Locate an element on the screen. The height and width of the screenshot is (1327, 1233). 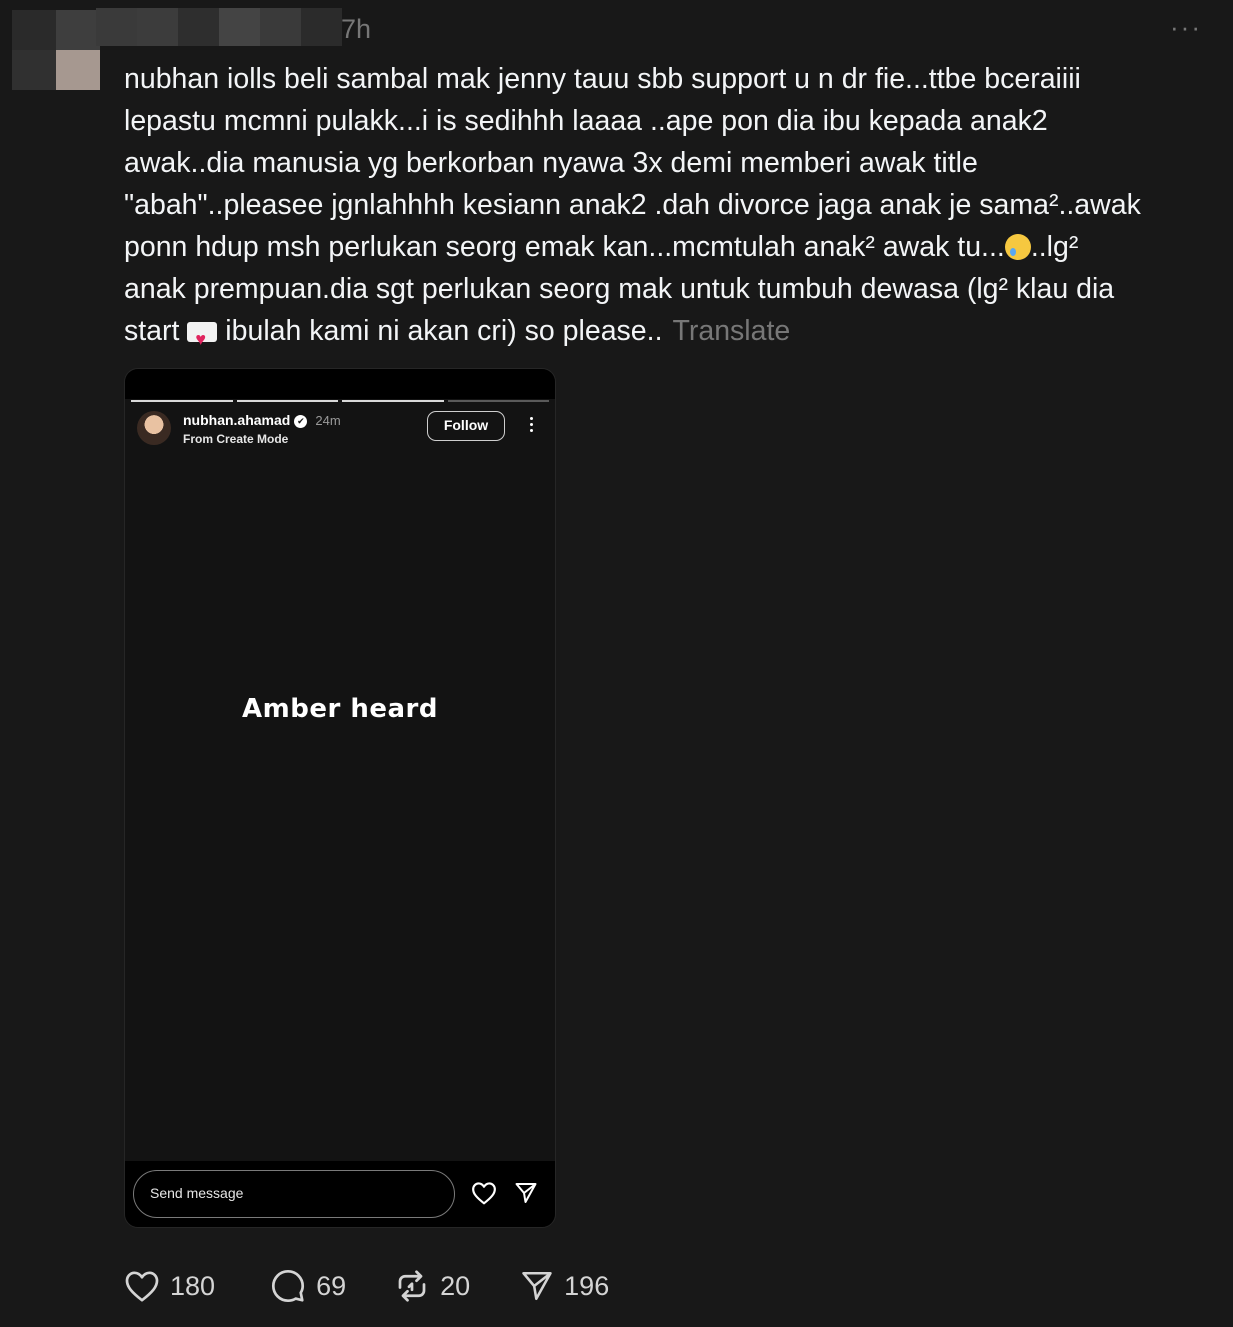
repost-button: 20 is located at coordinates (432, 1286).